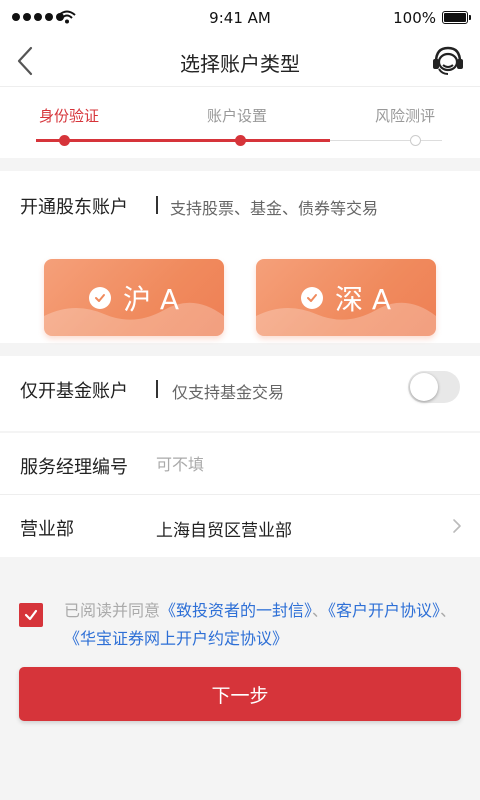 Image resolution: width=480 pixels, height=800 pixels. I want to click on branch-selector, so click(240, 526).